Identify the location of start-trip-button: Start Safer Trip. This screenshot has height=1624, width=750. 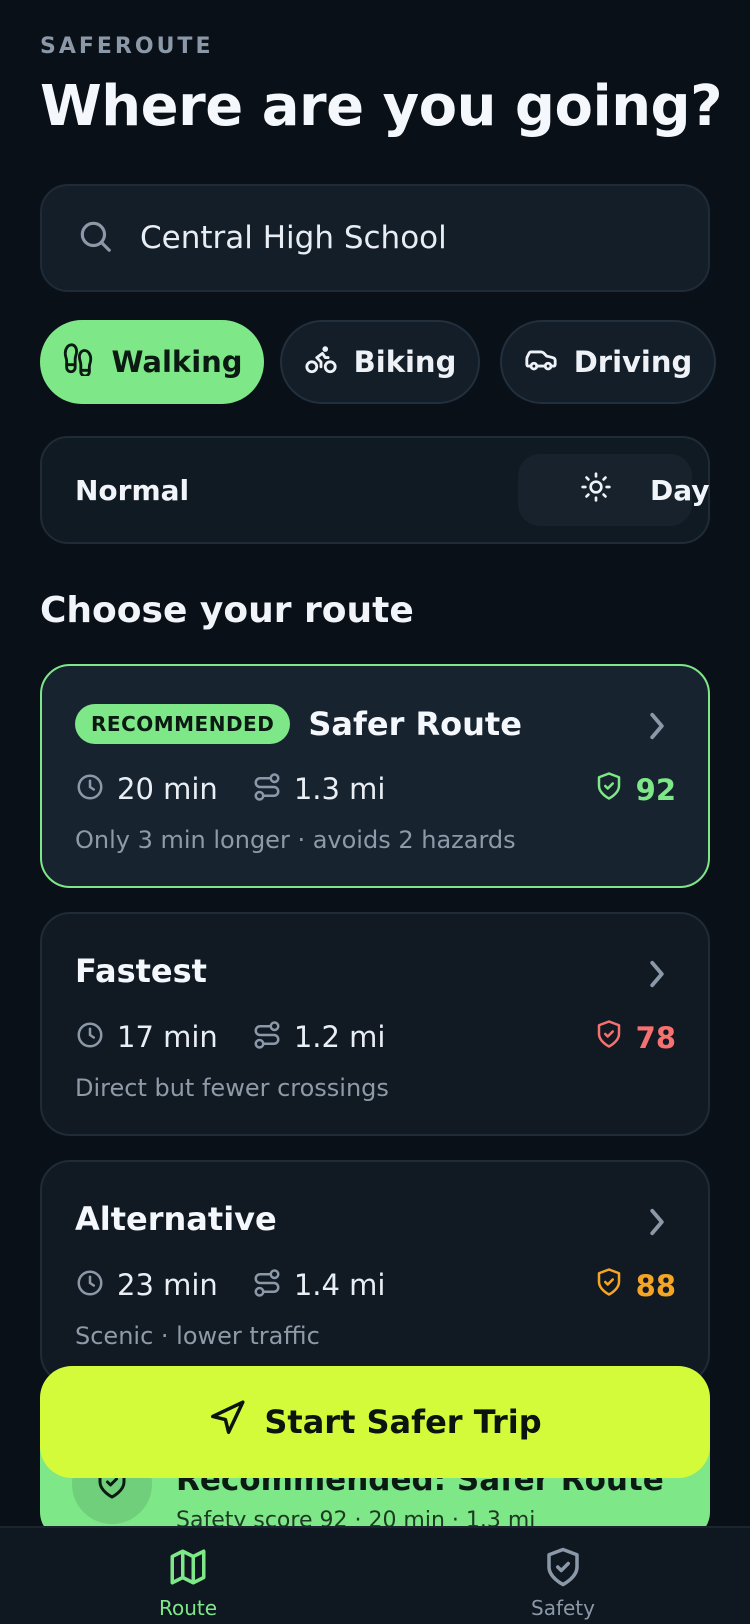
(375, 1422).